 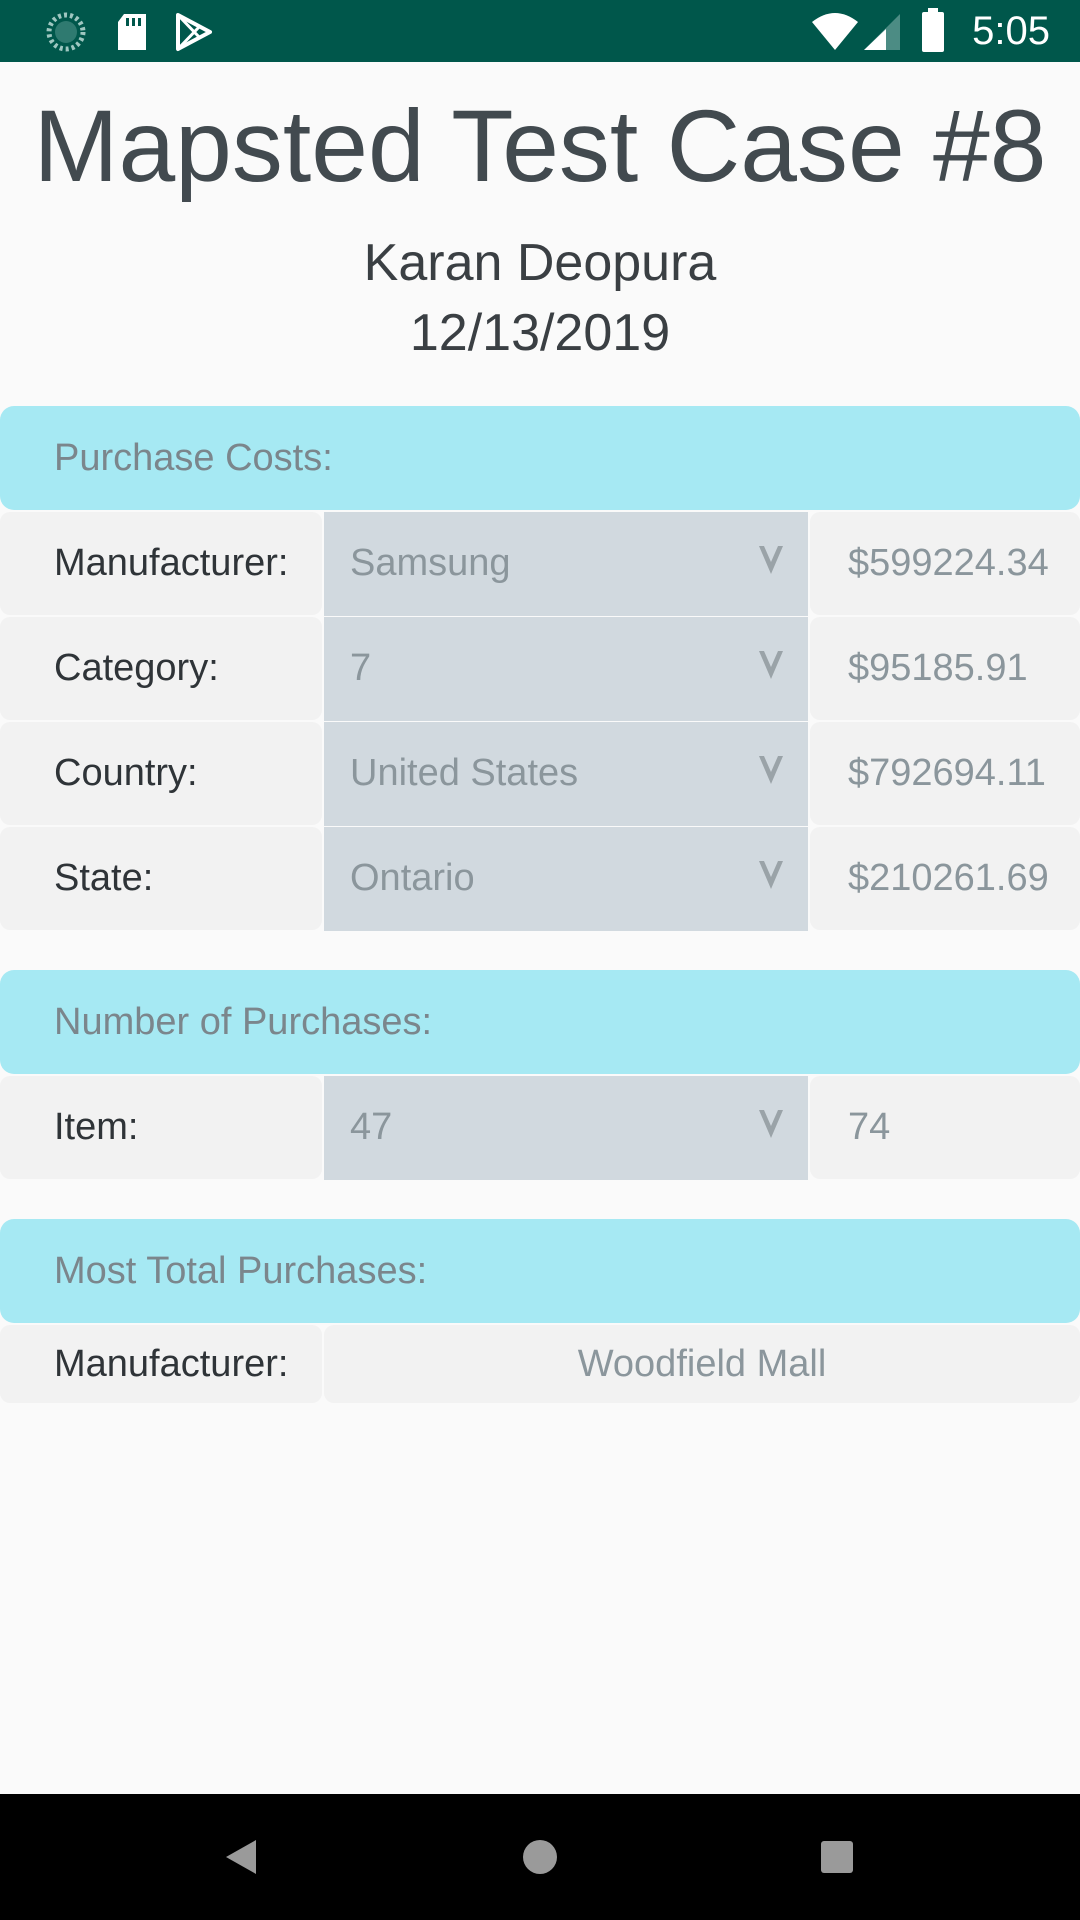 I want to click on most-total-purchases-header: Most Total Purchases:, so click(x=540, y=1271).